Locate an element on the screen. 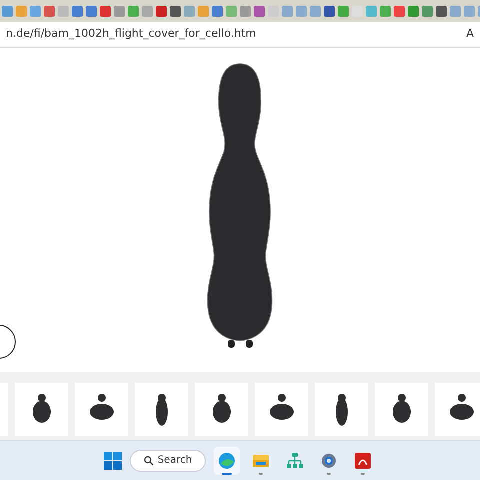  settings-icon is located at coordinates (329, 461).